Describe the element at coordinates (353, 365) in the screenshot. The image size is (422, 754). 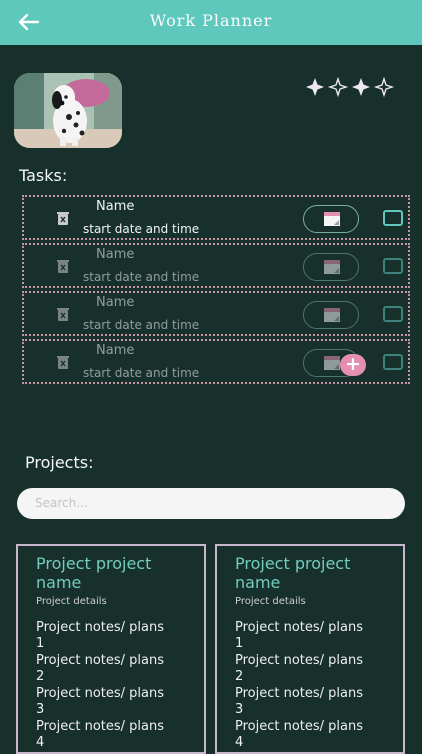
I see `add-task-button: +` at that location.